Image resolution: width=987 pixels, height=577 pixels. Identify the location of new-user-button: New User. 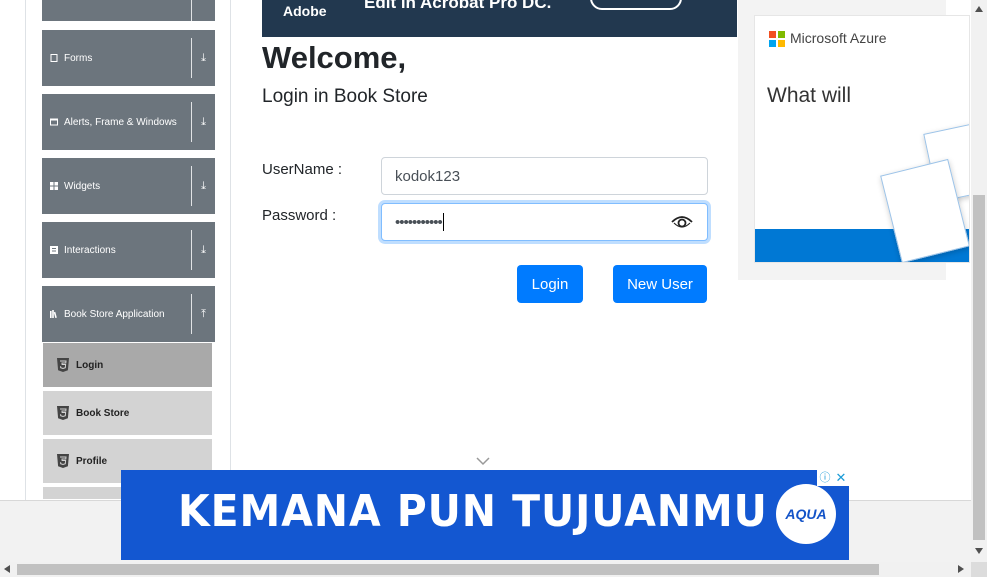
(660, 284).